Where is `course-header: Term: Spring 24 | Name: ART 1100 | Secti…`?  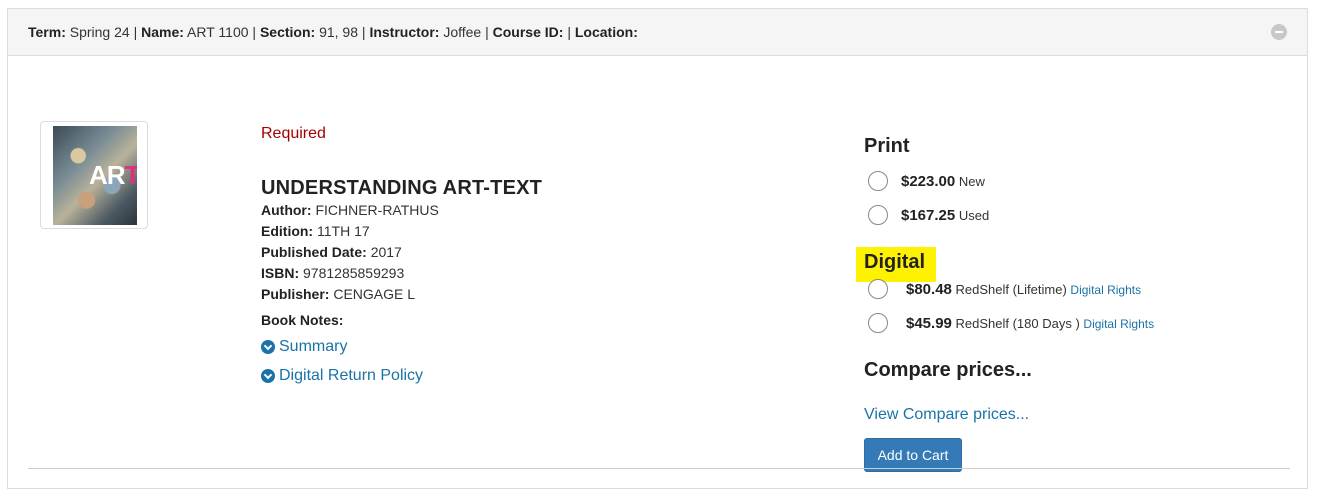 course-header: Term: Spring 24 | Name: ART 1100 | Secti… is located at coordinates (657, 32).